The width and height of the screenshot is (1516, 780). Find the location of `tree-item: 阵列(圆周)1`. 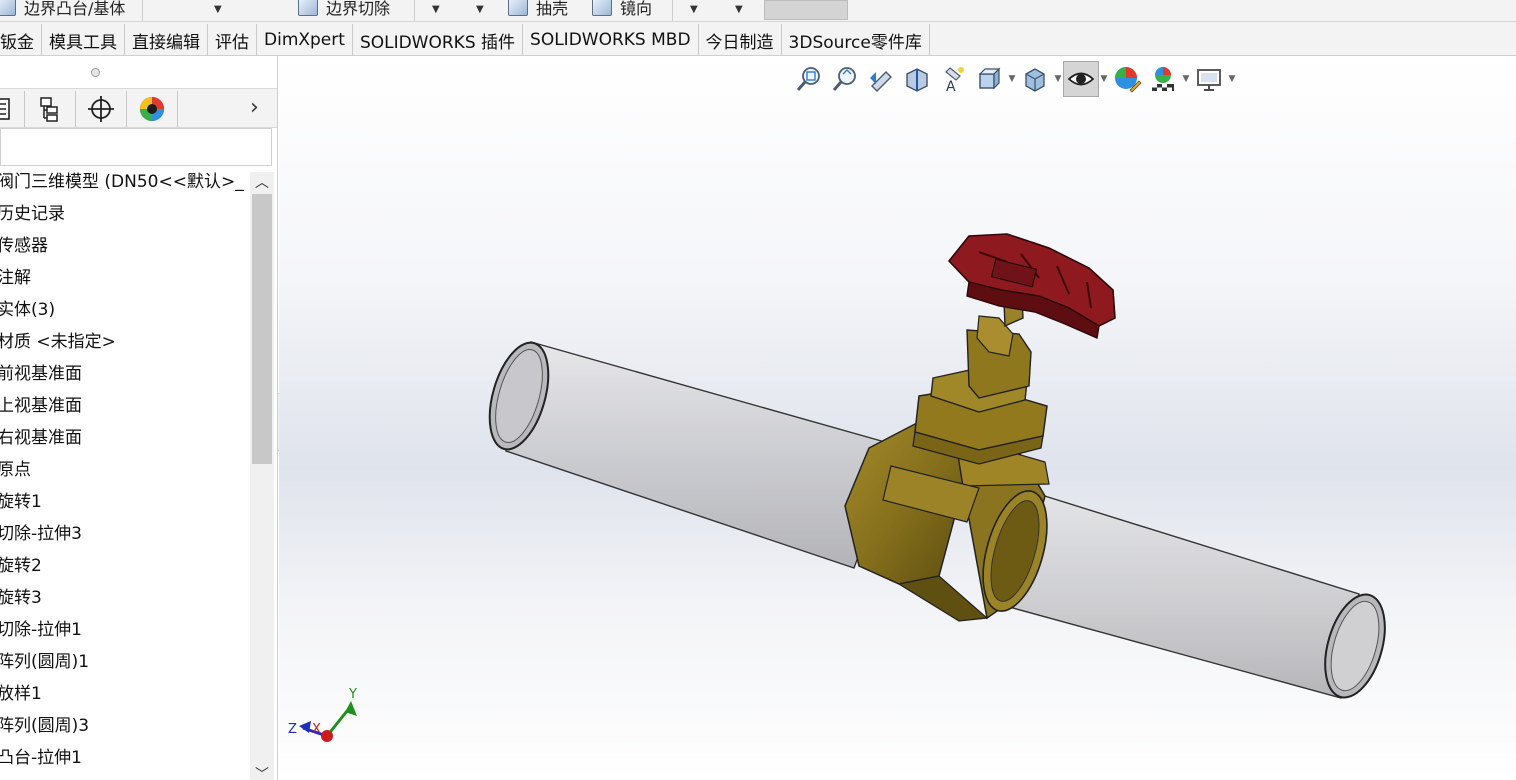

tree-item: 阵列(圆周)1 is located at coordinates (125, 662).